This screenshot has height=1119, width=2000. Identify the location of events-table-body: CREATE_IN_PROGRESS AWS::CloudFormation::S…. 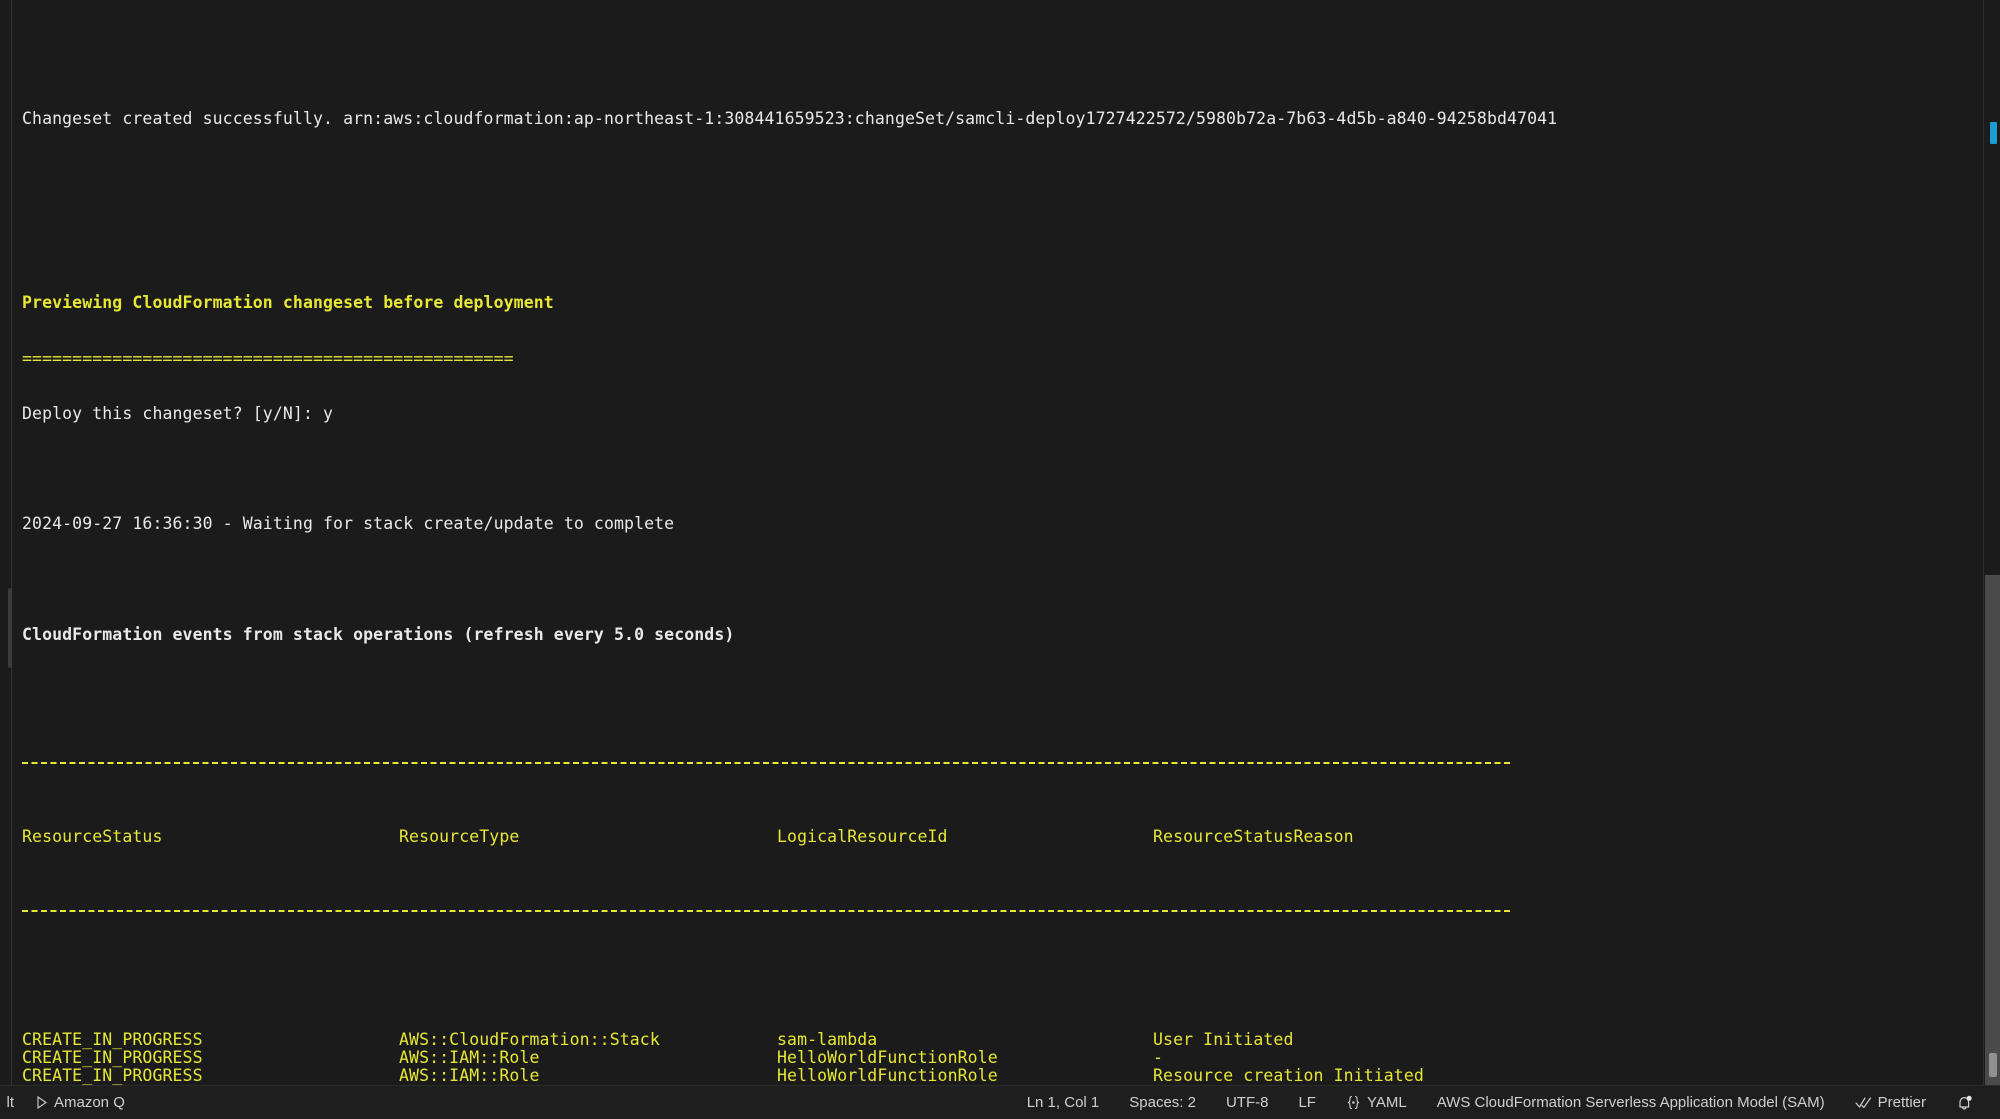
(981, 1057).